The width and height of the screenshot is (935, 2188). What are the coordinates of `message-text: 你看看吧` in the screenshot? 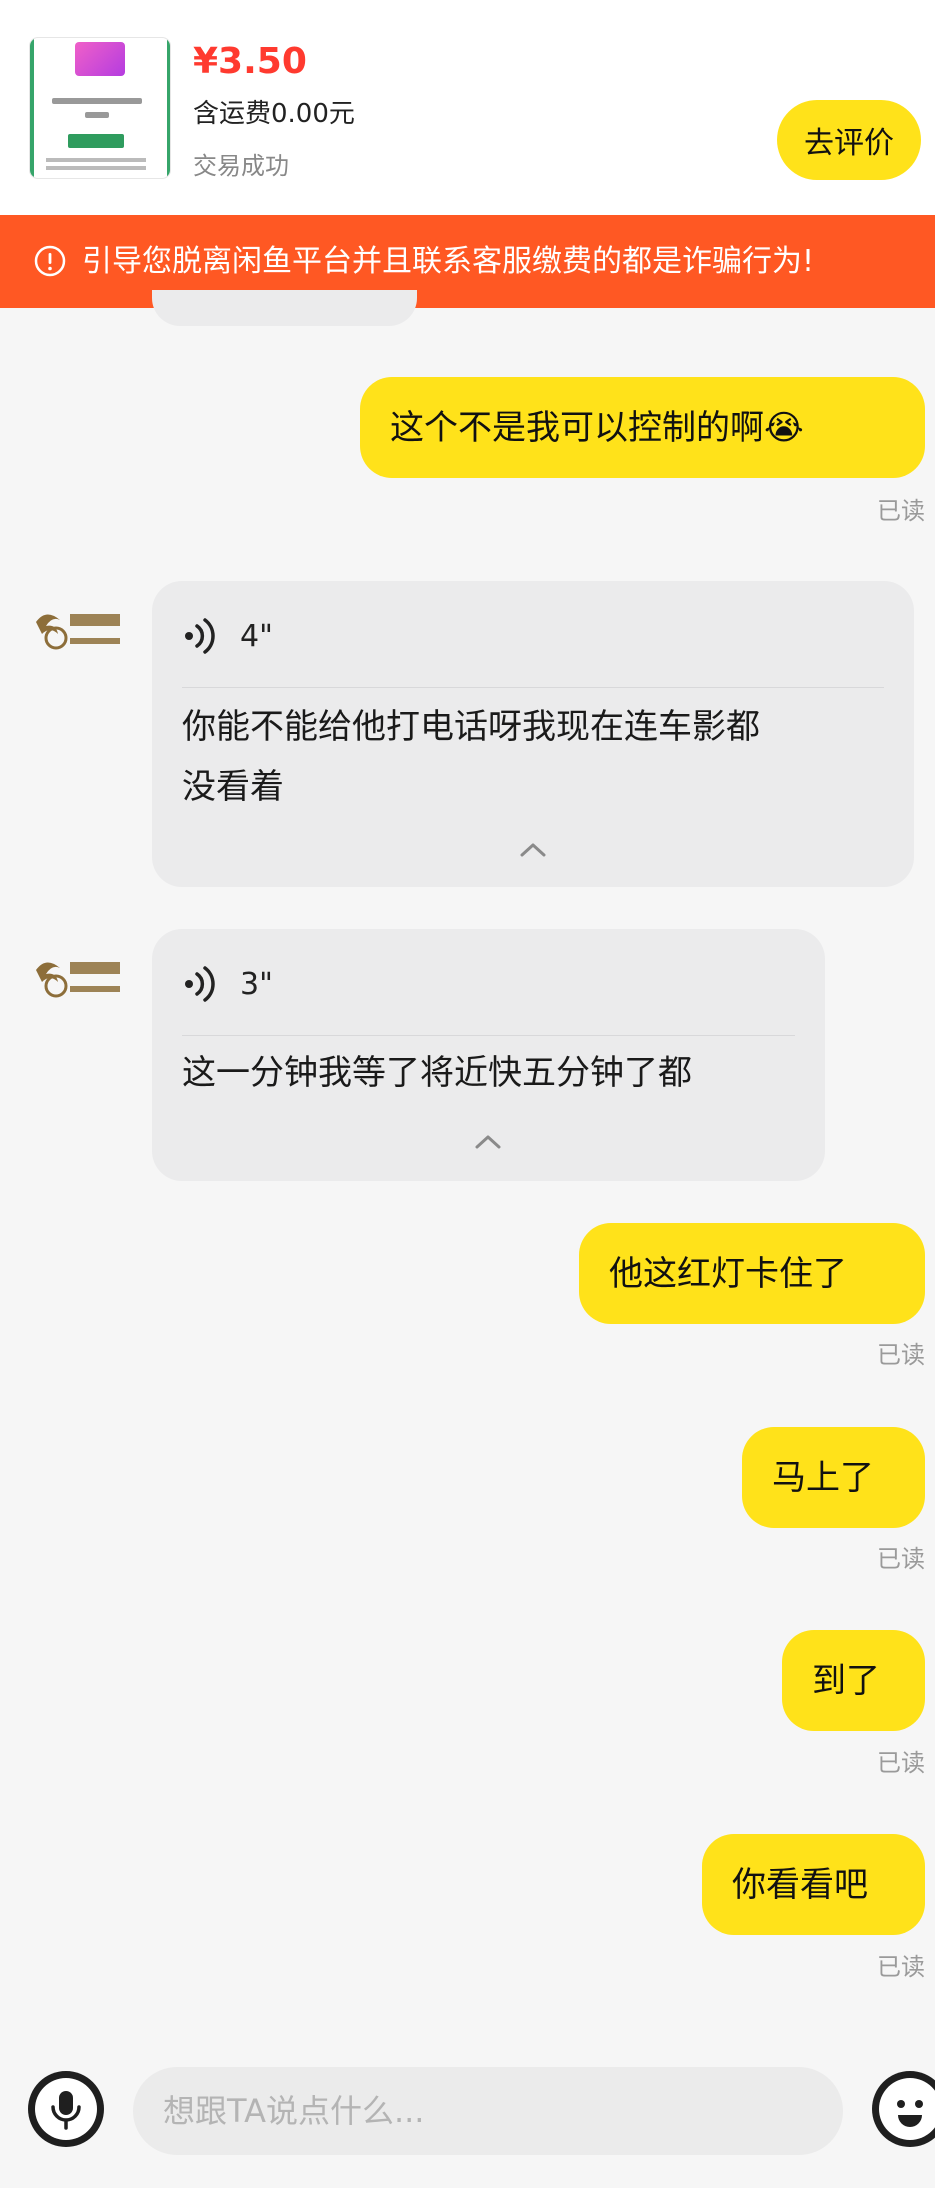 It's located at (800, 1884).